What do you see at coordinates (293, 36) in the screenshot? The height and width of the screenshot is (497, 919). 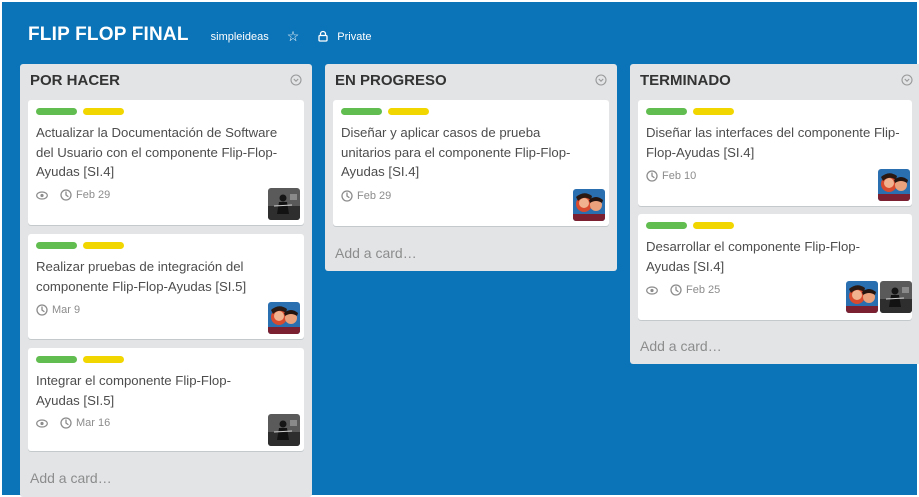 I see `star-icon: ☆` at bounding box center [293, 36].